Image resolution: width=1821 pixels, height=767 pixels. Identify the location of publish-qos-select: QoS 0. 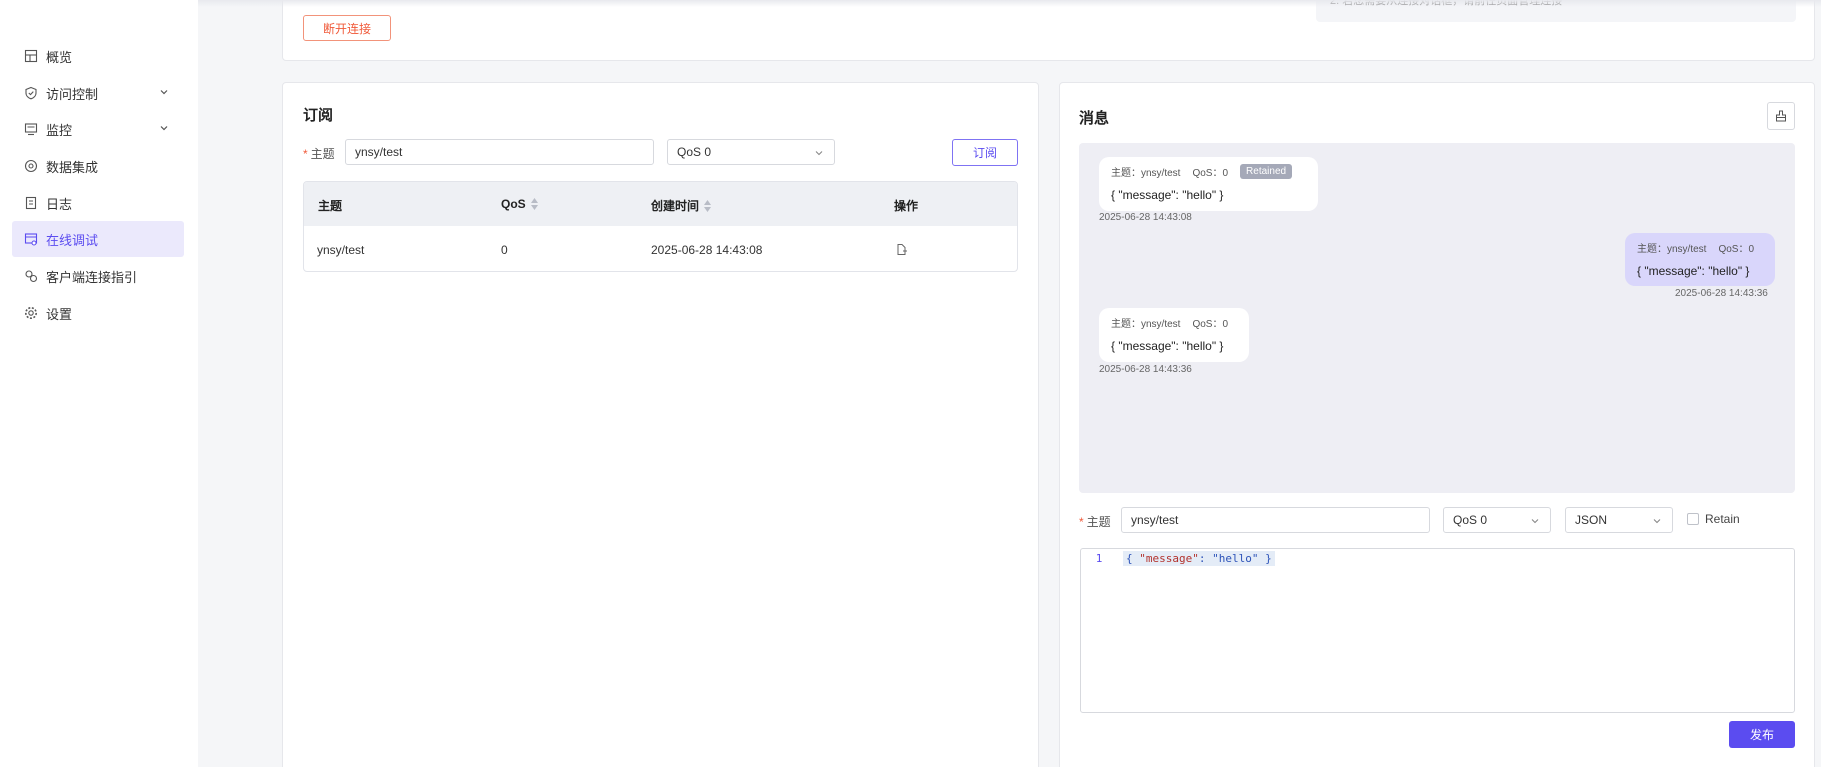
(1497, 520).